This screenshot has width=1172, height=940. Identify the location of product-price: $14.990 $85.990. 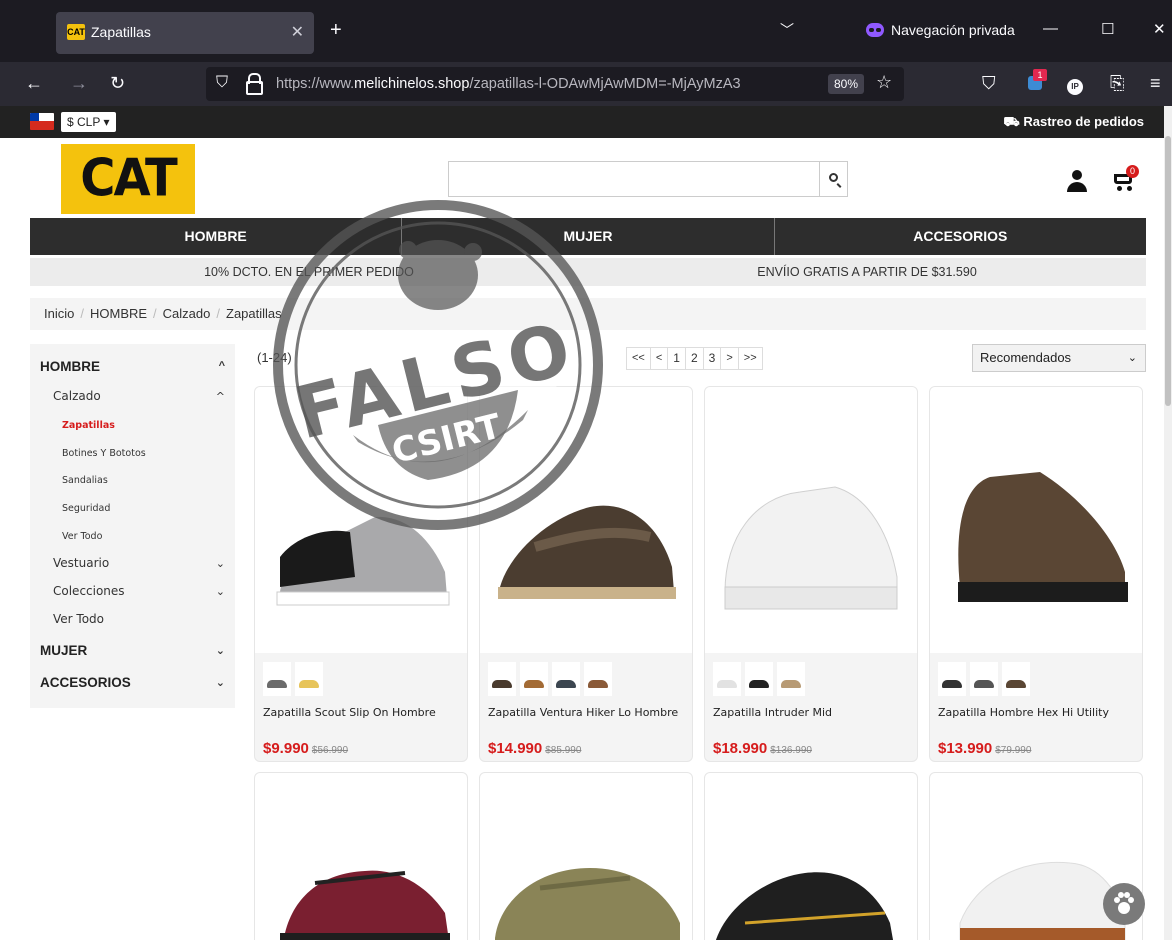
(535, 748).